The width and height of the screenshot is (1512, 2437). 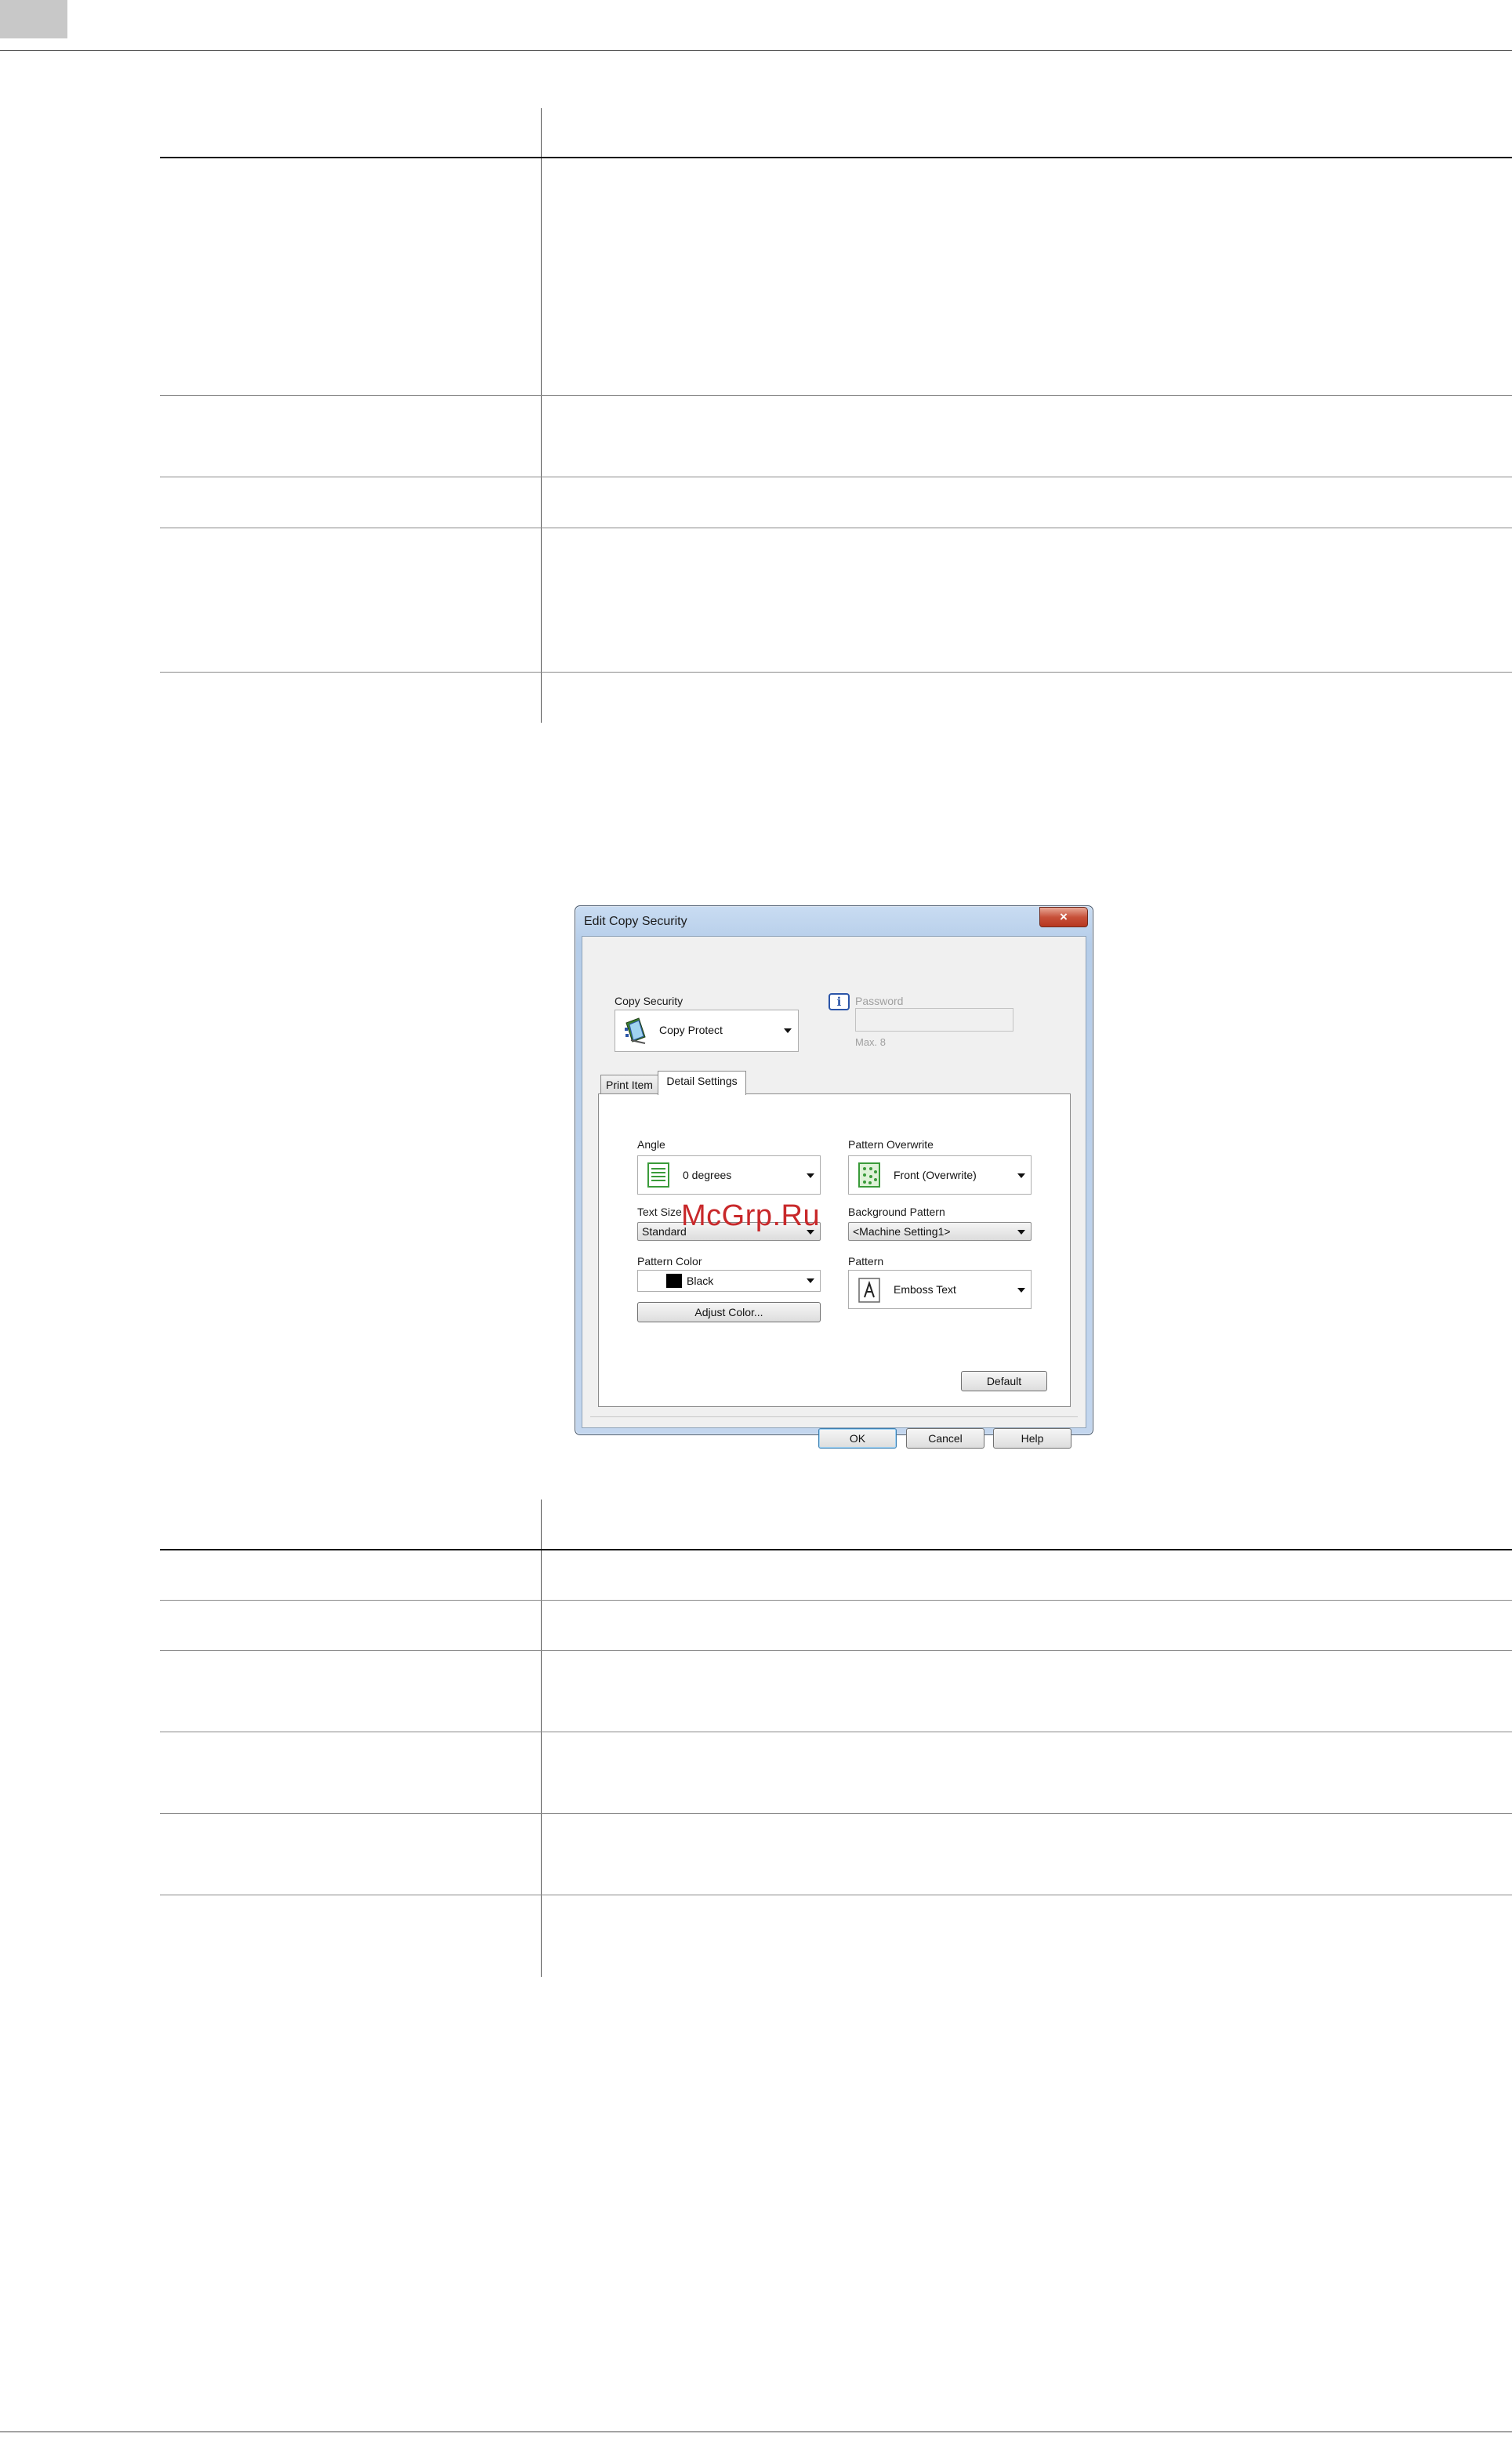 I want to click on page-corner-tab, so click(x=33, y=19).